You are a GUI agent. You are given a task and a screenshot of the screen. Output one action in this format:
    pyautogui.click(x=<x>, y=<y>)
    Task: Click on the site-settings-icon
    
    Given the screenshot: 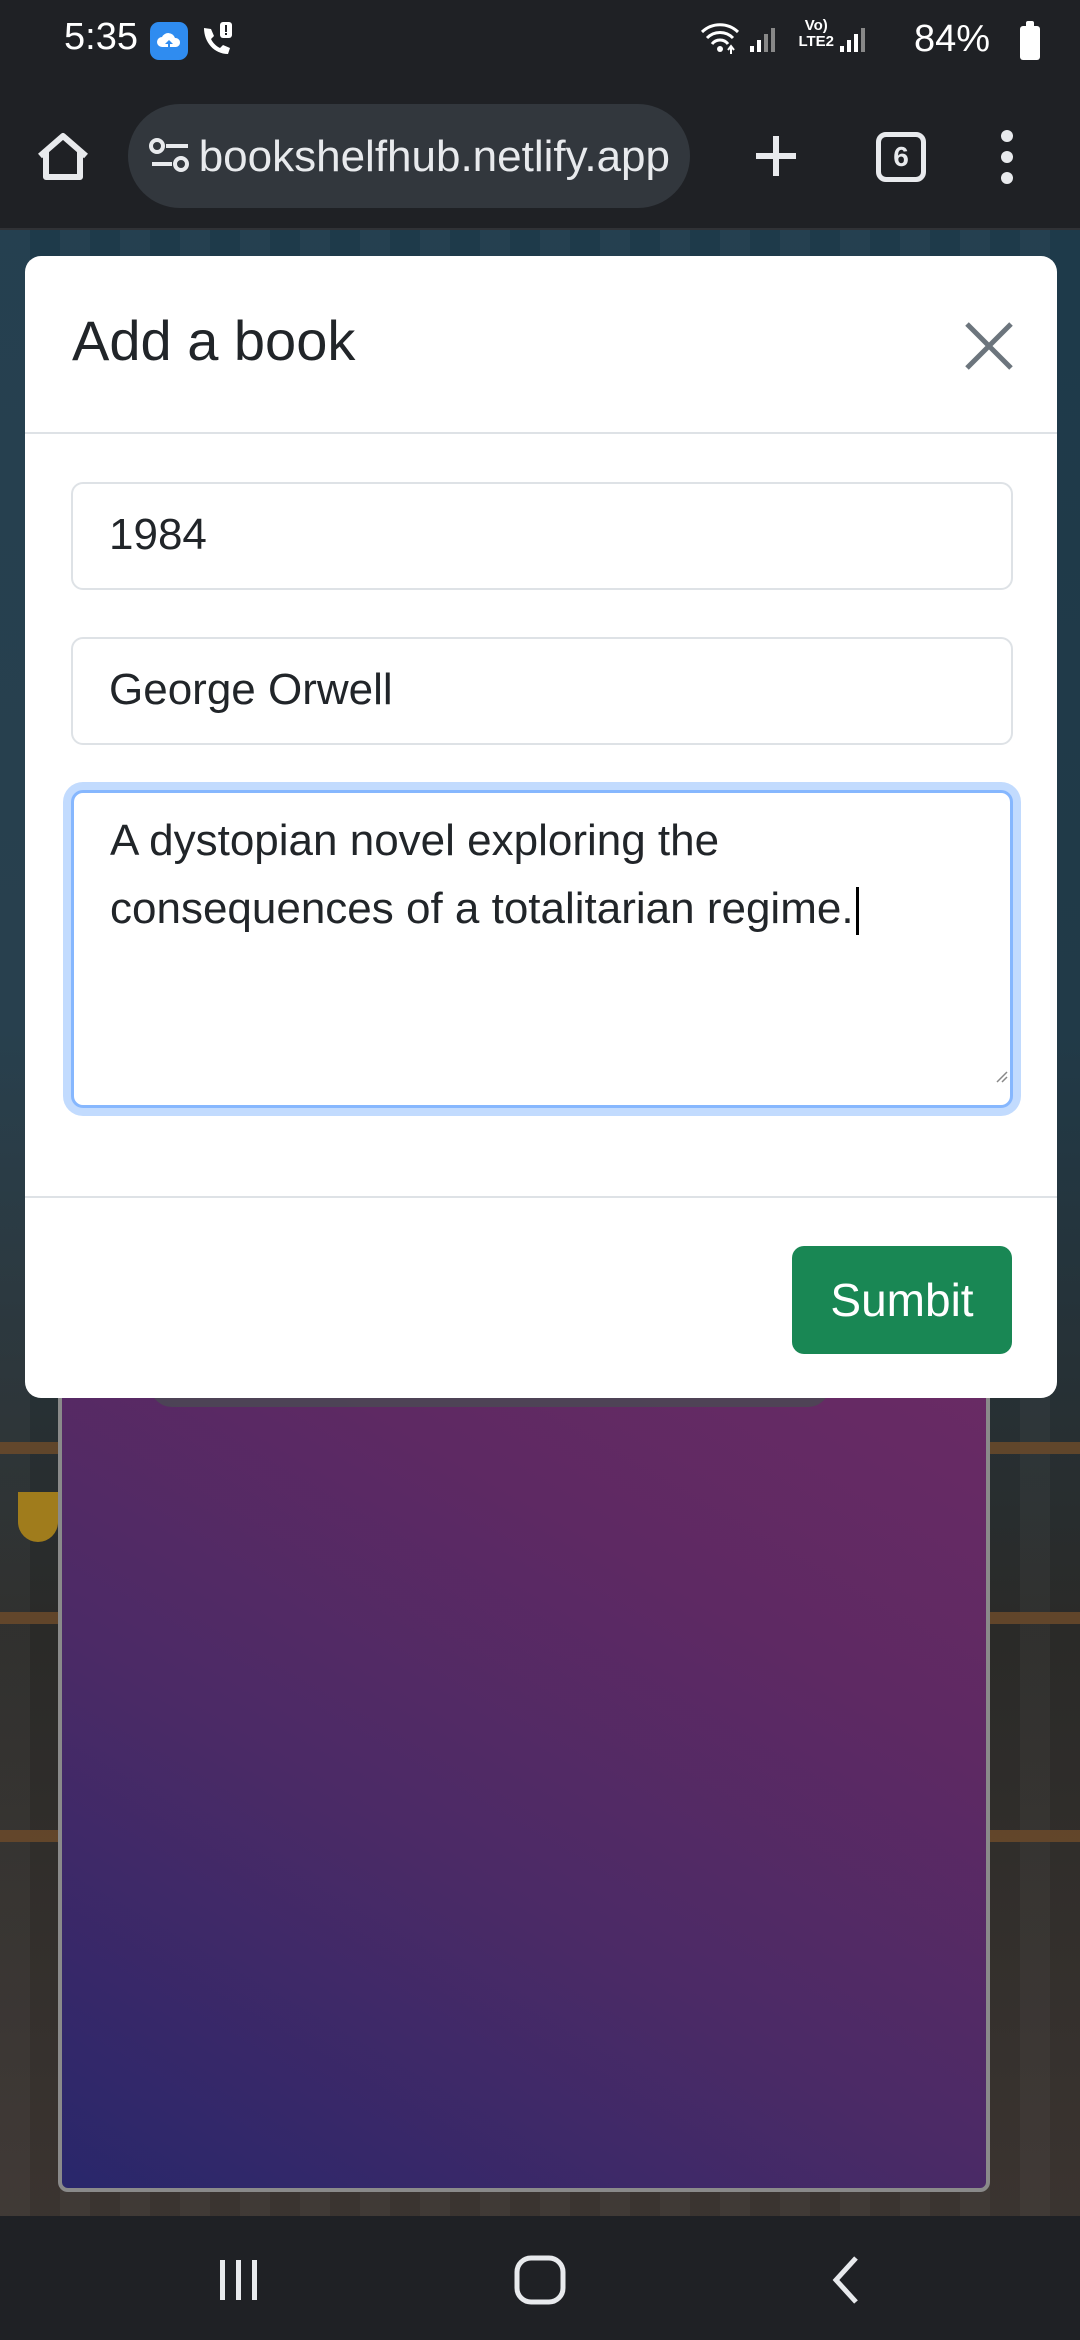 What is the action you would take?
    pyautogui.click(x=170, y=158)
    